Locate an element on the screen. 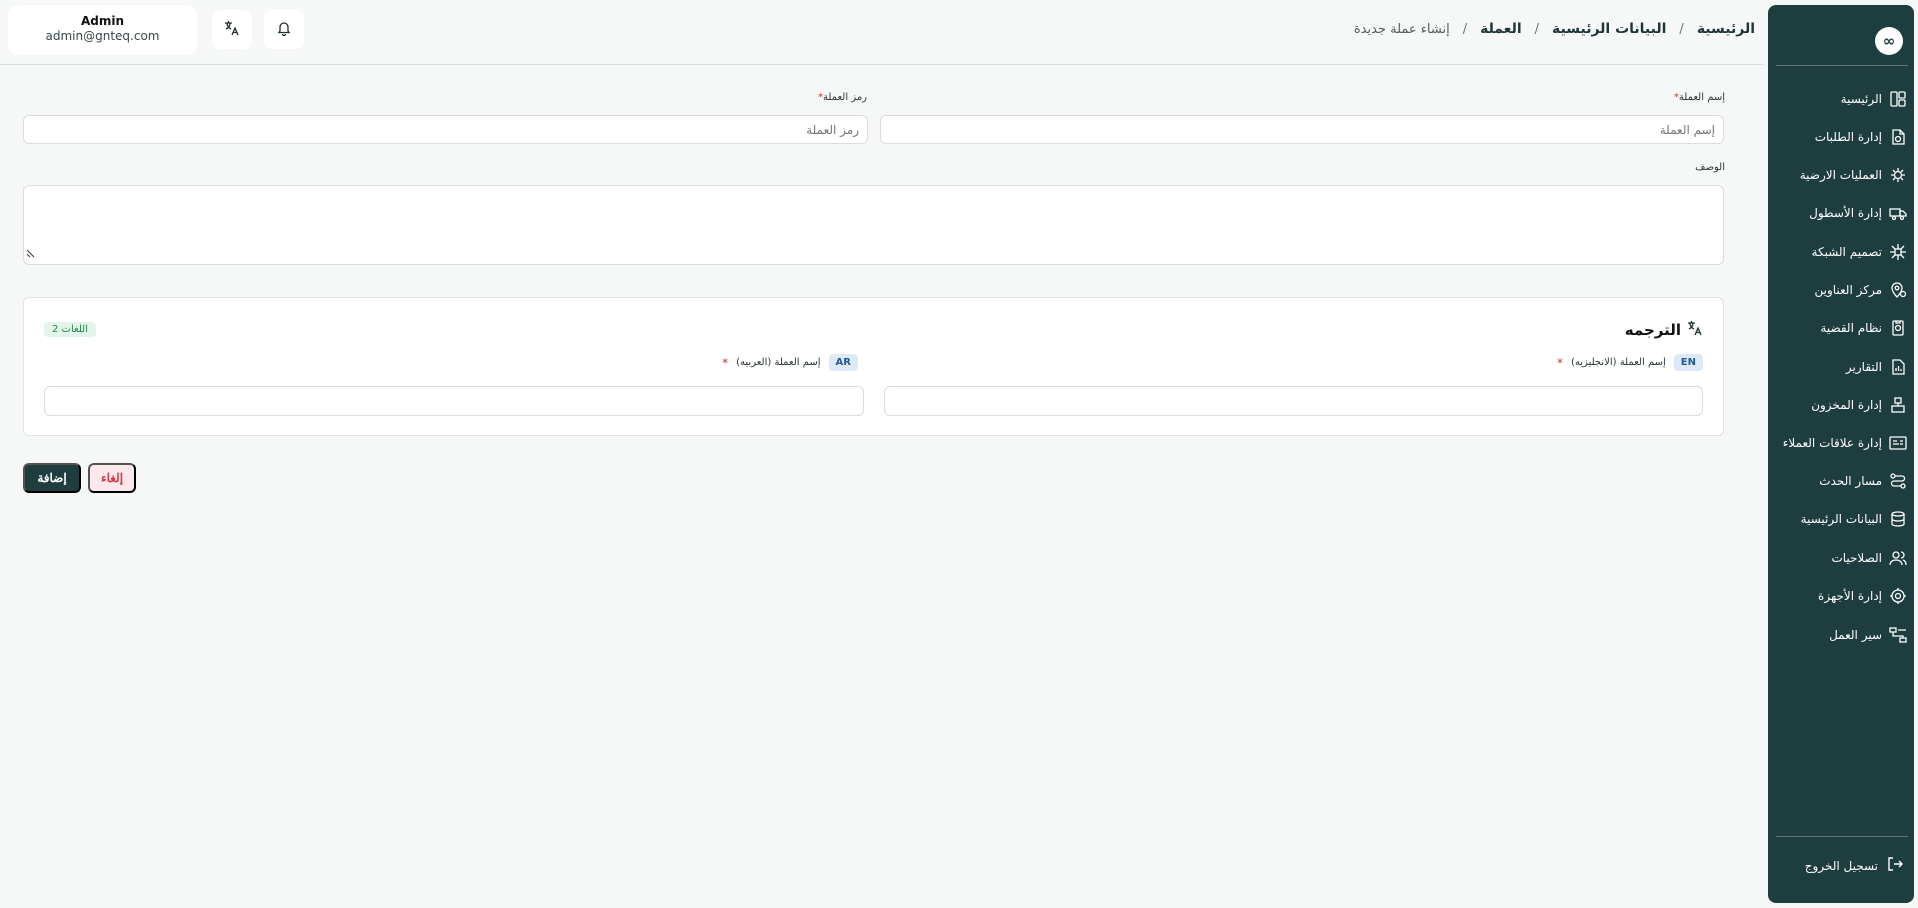 This screenshot has height=908, width=1918. route-icon is located at coordinates (1898, 481).